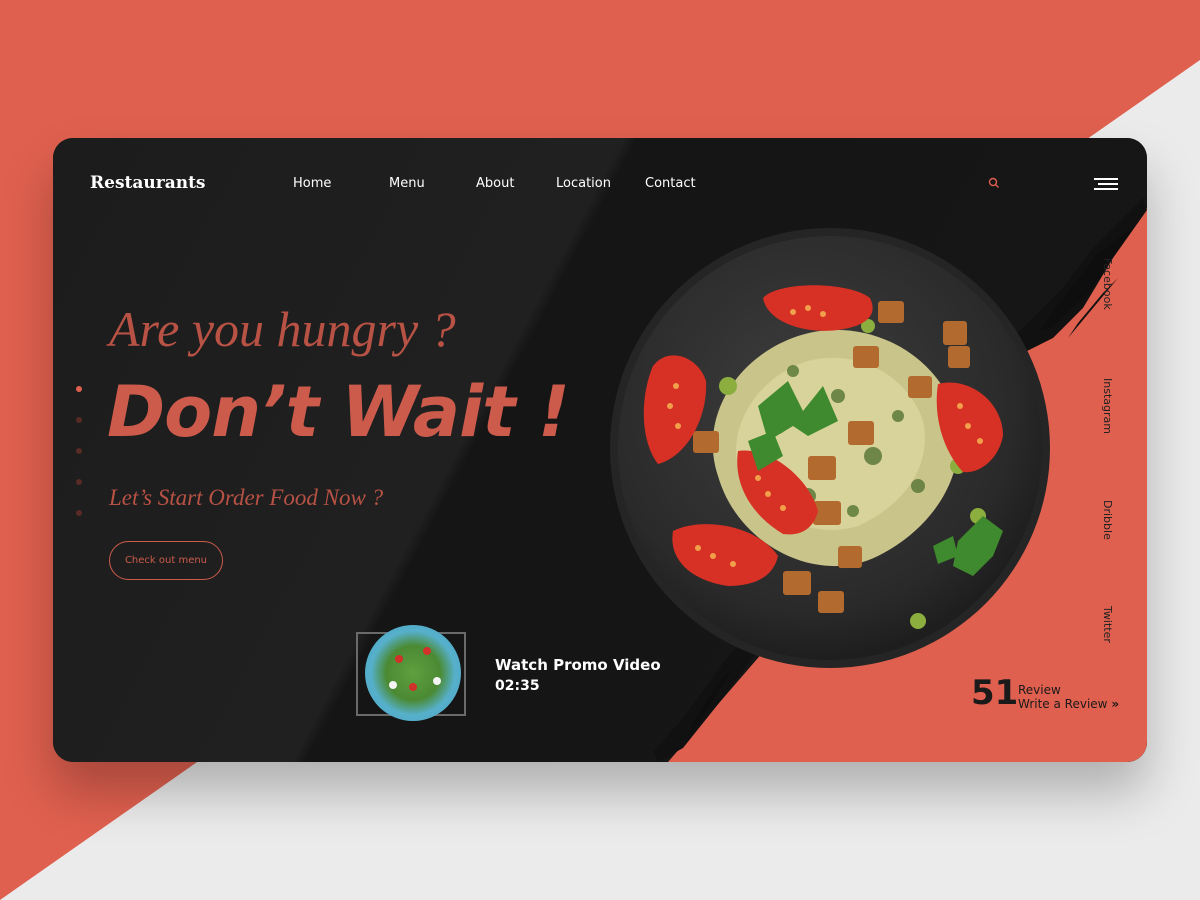  What do you see at coordinates (148, 183) in the screenshot?
I see `brand-logo: Restaurants` at bounding box center [148, 183].